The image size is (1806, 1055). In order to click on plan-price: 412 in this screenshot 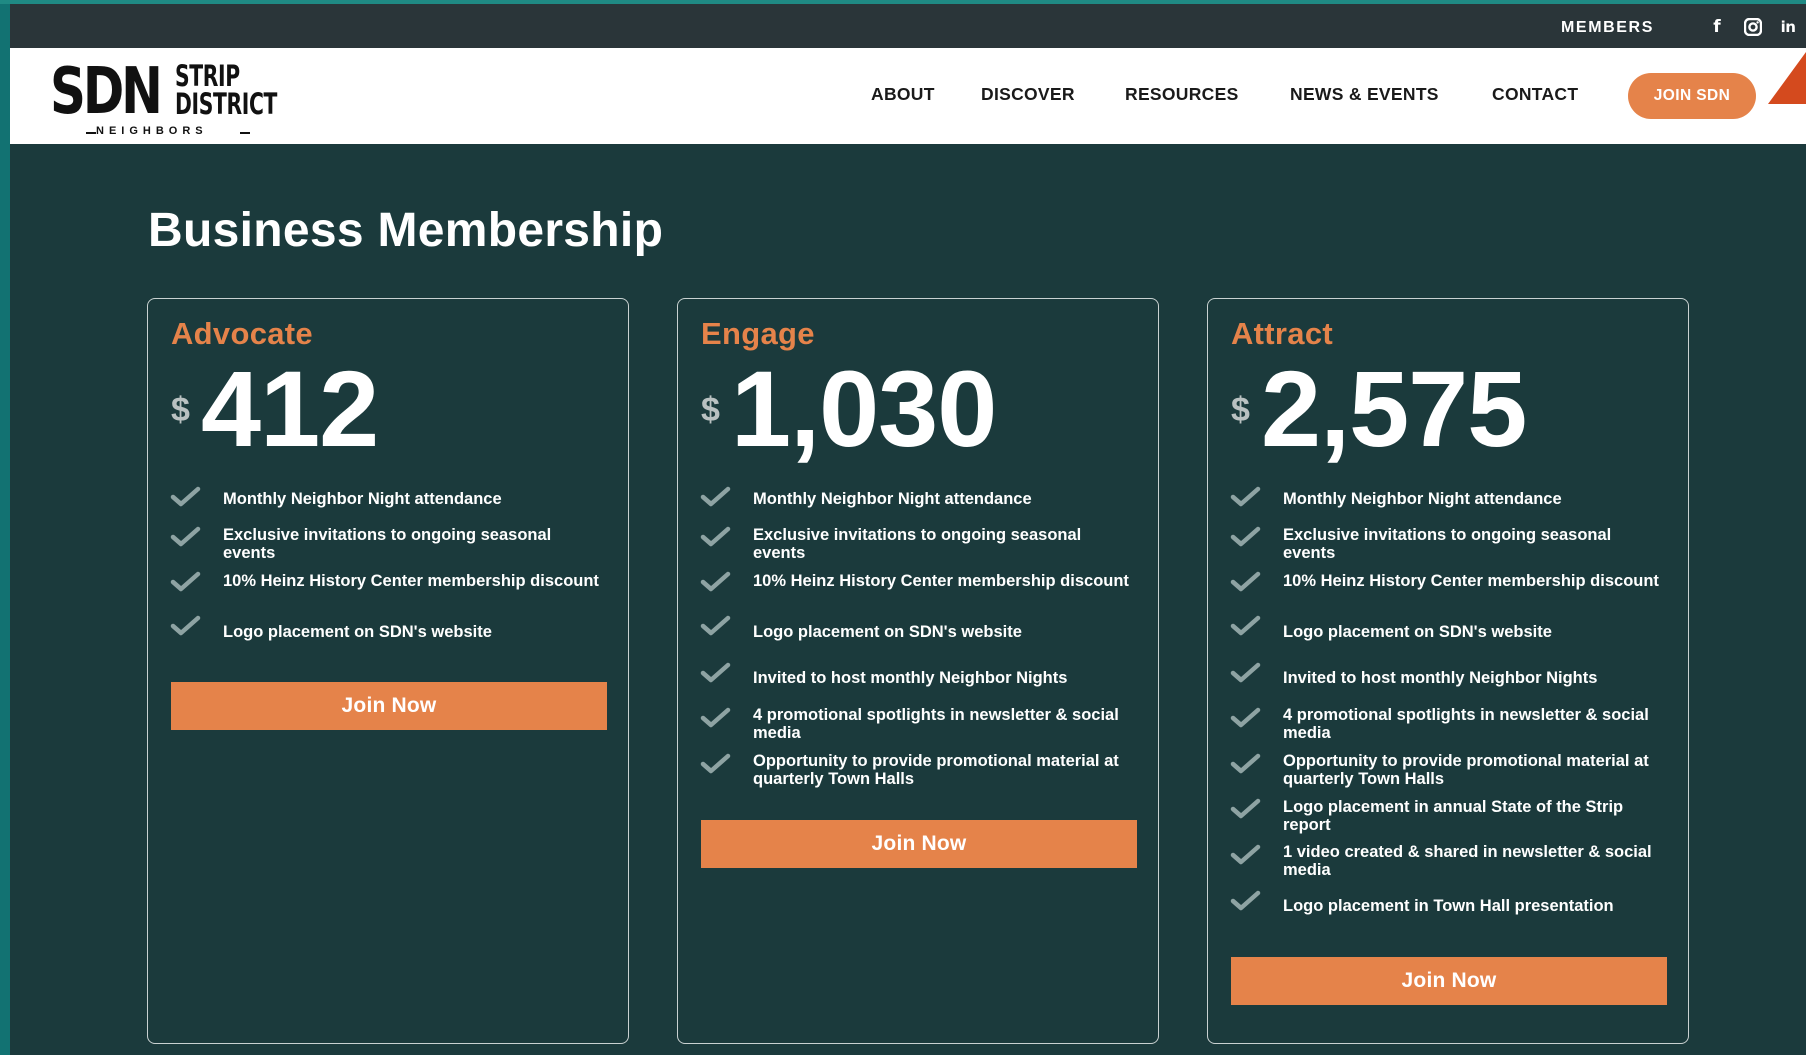, I will do `click(290, 408)`.